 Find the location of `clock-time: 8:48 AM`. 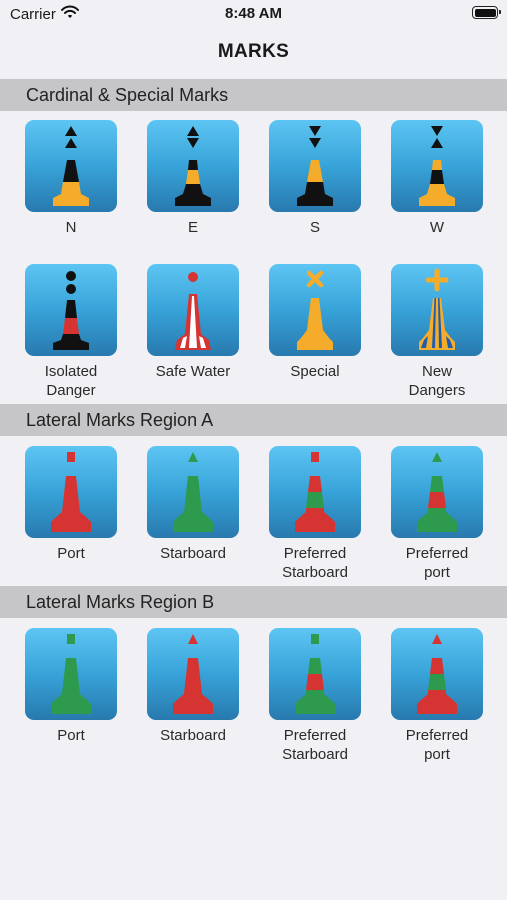

clock-time: 8:48 AM is located at coordinates (253, 13).